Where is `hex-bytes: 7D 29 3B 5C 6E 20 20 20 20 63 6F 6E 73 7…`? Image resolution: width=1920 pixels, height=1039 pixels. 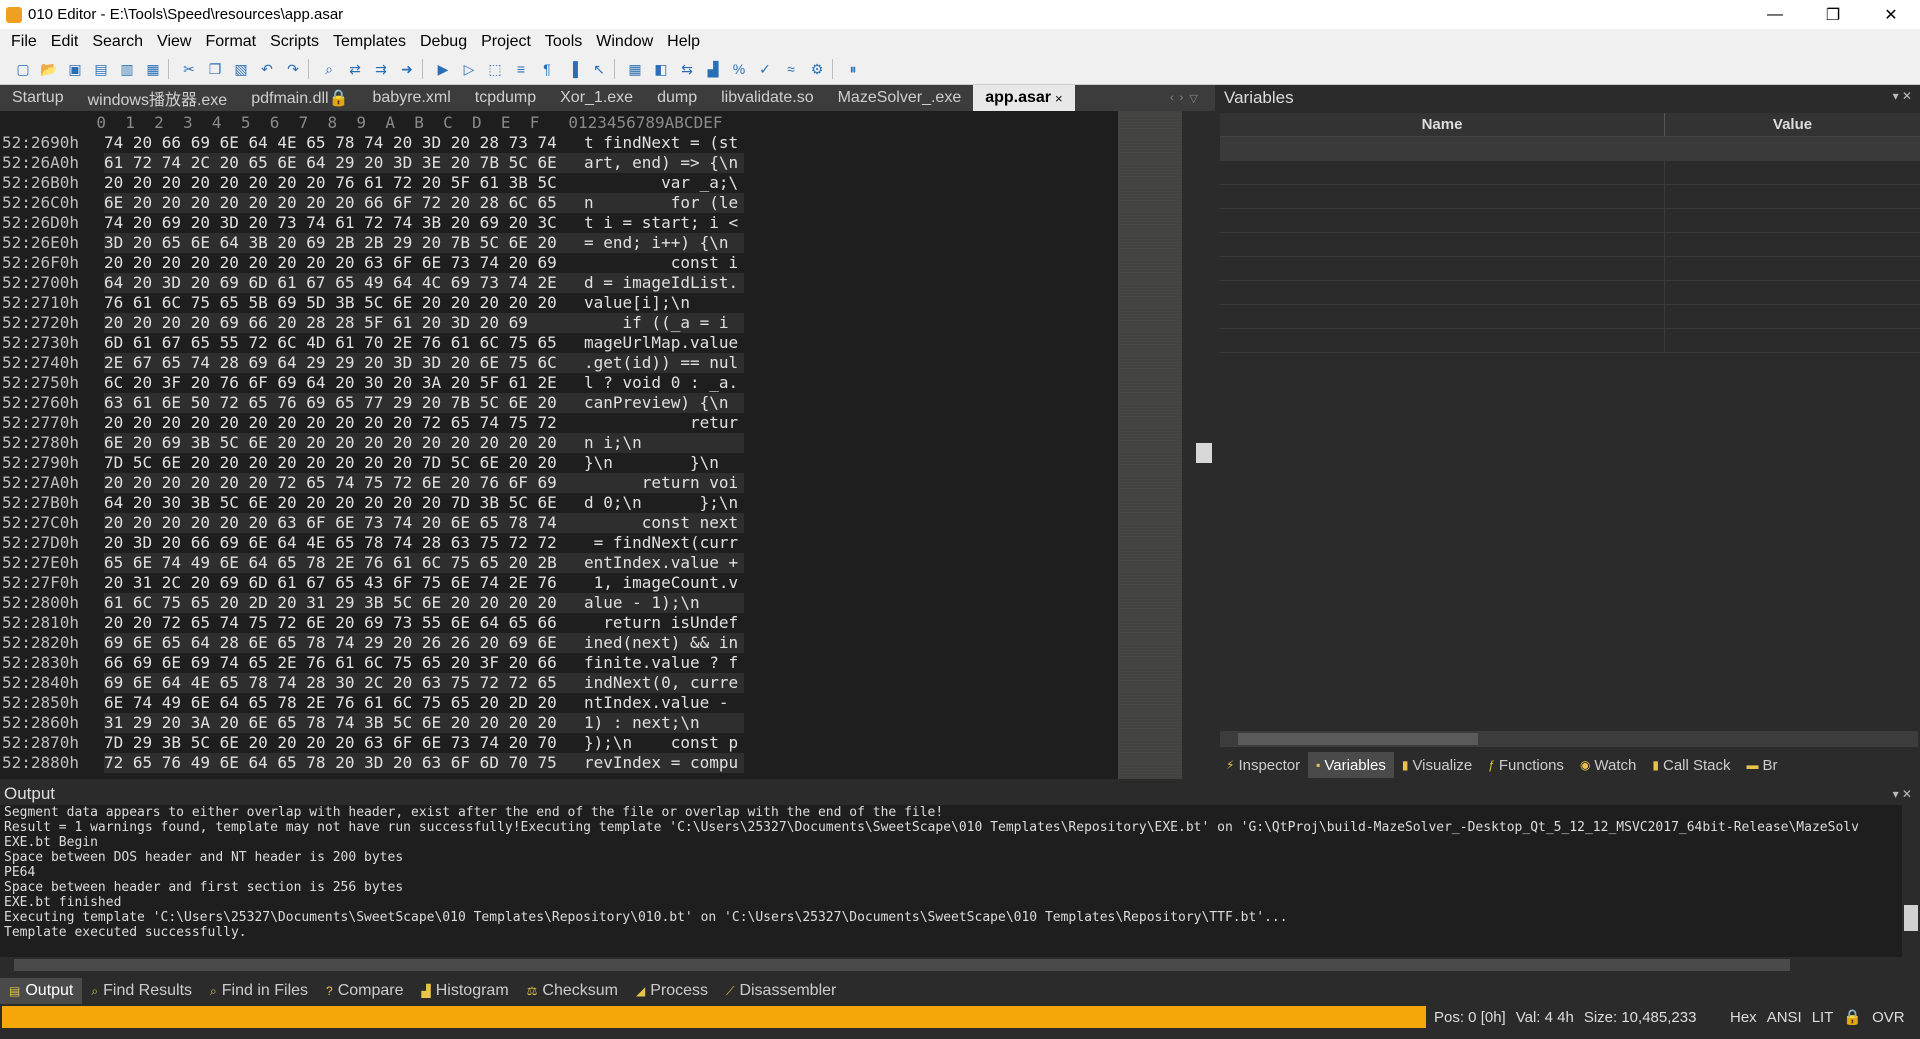
hex-bytes: 7D 29 3B 5C 6E 20 20 20 20 63 6F 6E 73 7… is located at coordinates (344, 743).